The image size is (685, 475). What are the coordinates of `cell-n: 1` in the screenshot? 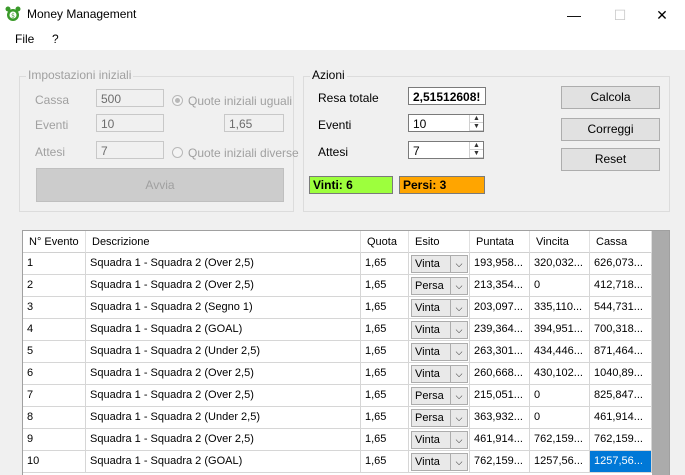 It's located at (54, 264).